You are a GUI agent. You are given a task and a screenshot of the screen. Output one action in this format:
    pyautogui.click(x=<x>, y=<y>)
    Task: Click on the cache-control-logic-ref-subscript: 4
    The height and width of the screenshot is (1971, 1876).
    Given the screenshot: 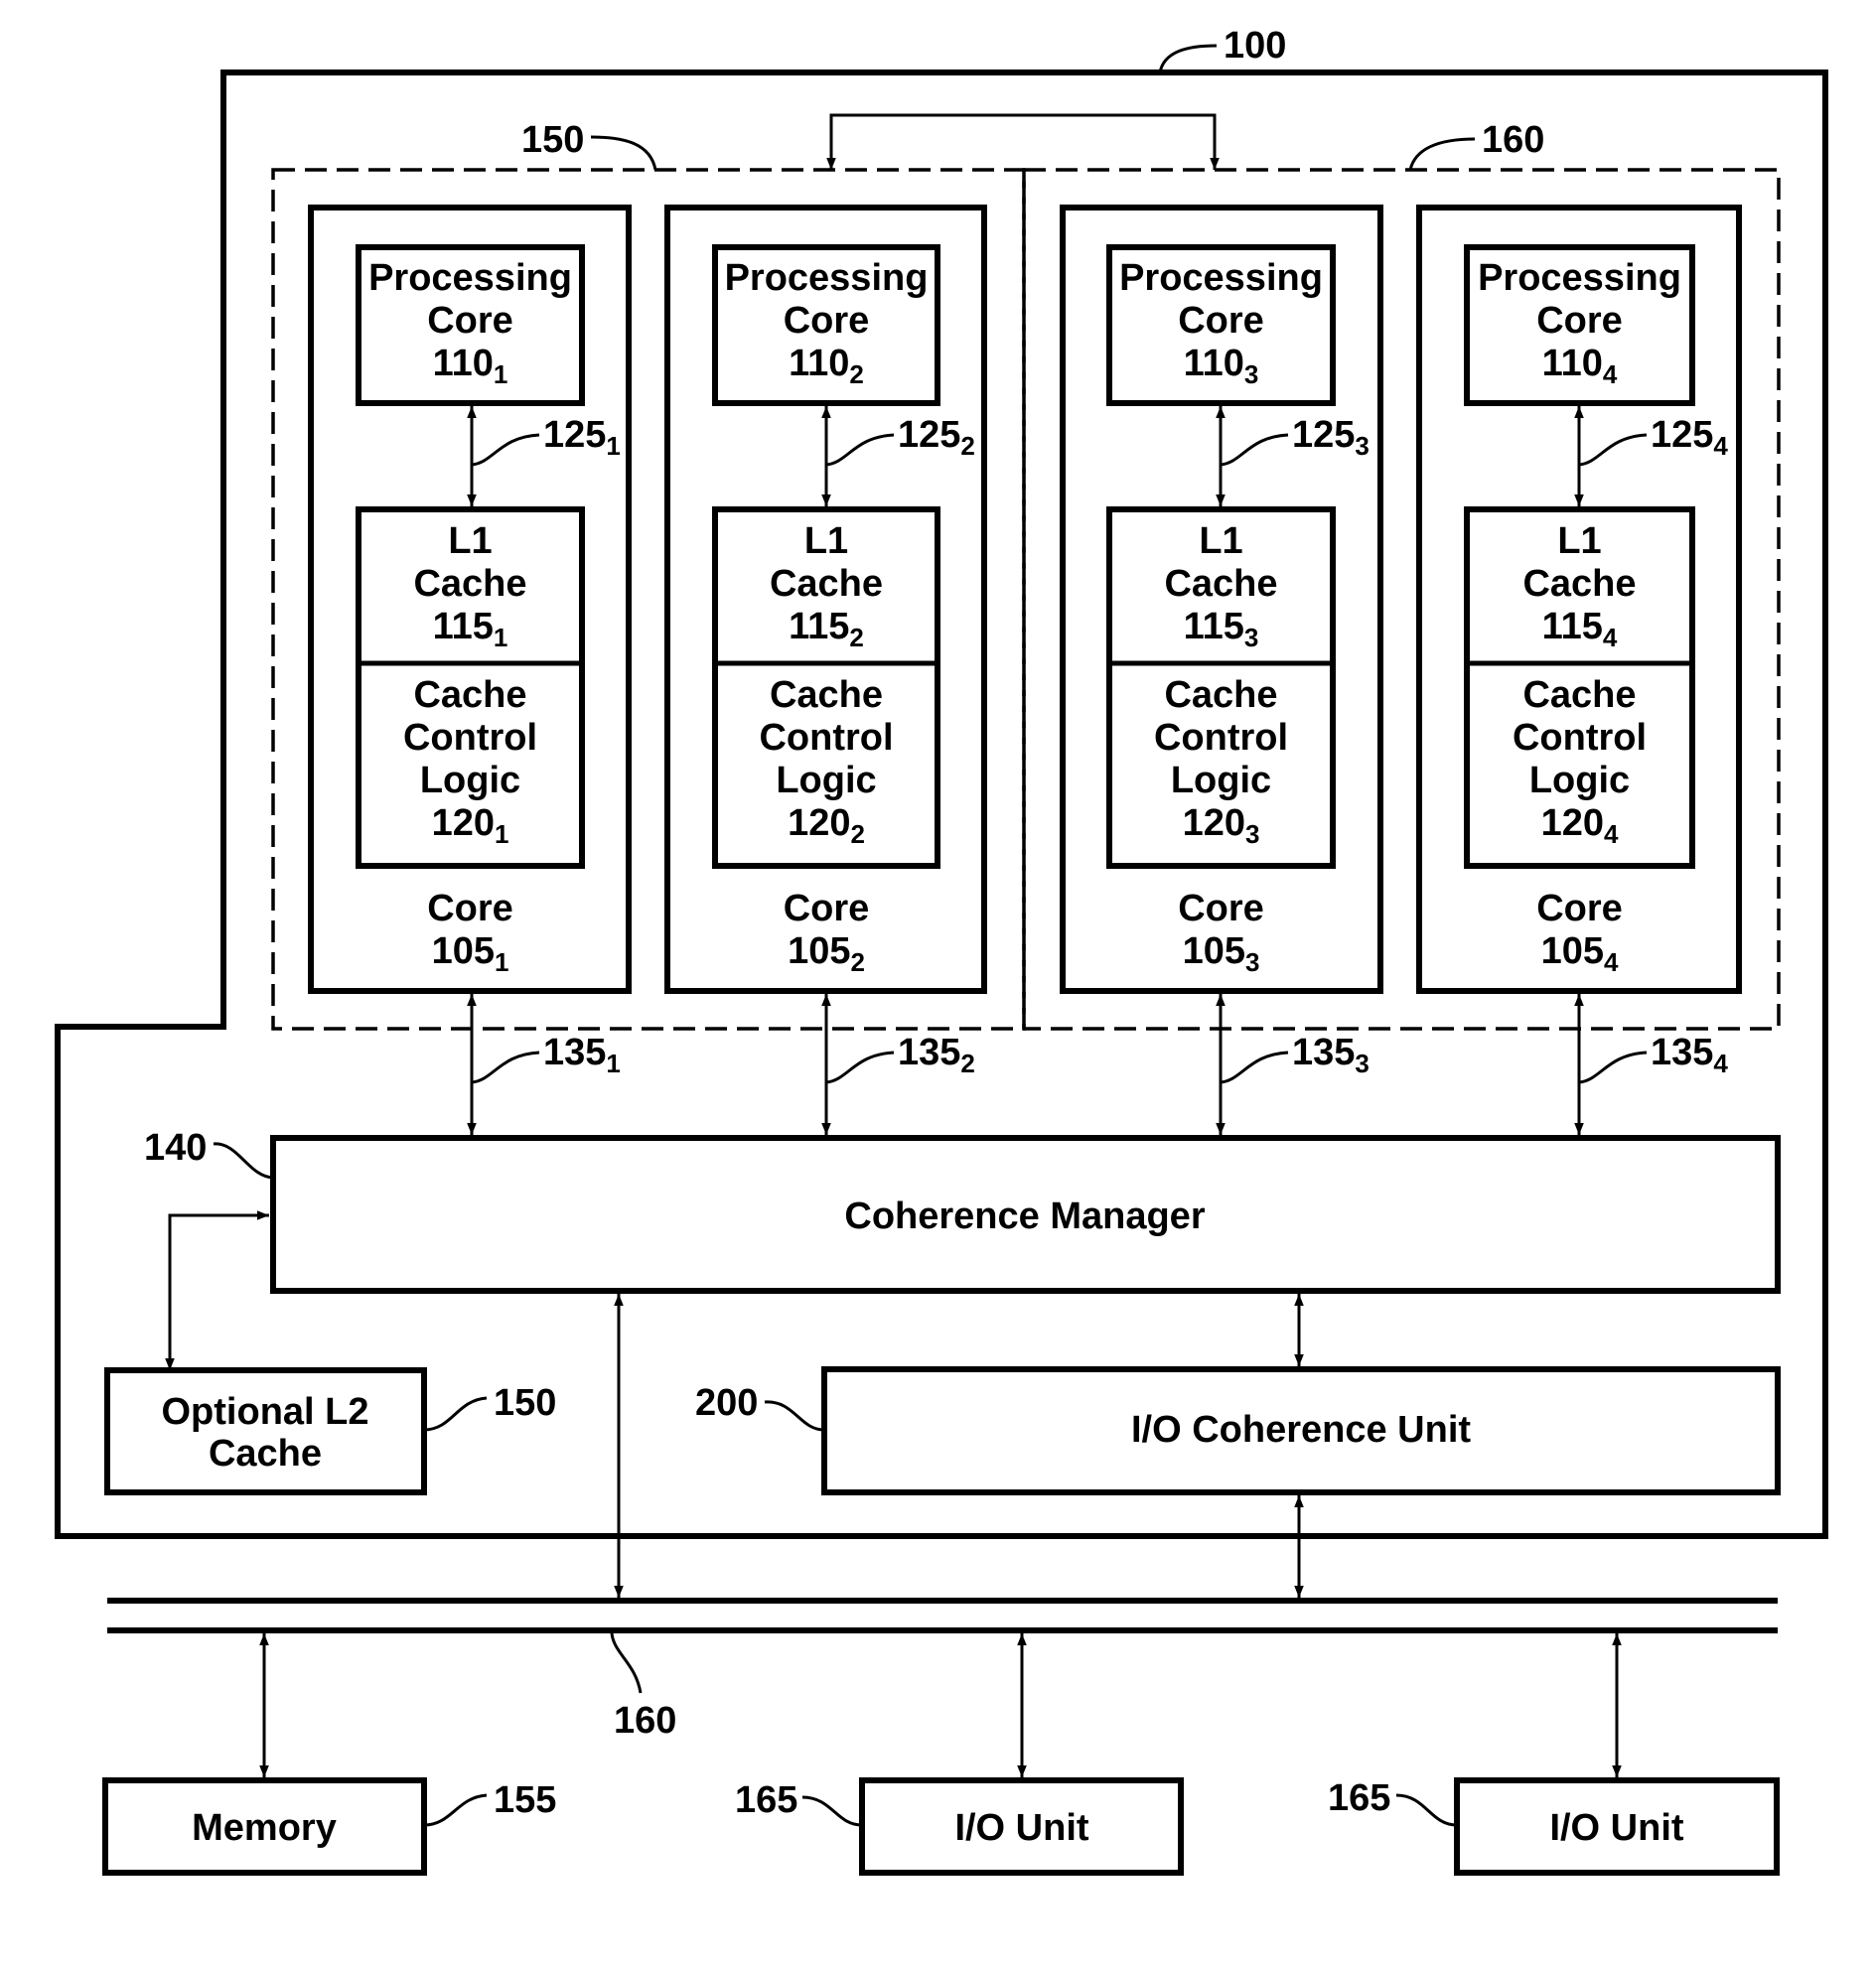 What is the action you would take?
    pyautogui.click(x=1611, y=834)
    